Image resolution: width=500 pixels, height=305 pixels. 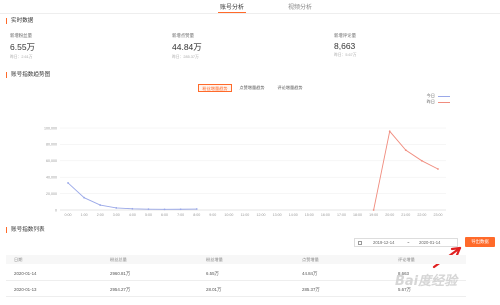 What do you see at coordinates (120, 273) in the screenshot?
I see `table-cell: 2960.81万` at bounding box center [120, 273].